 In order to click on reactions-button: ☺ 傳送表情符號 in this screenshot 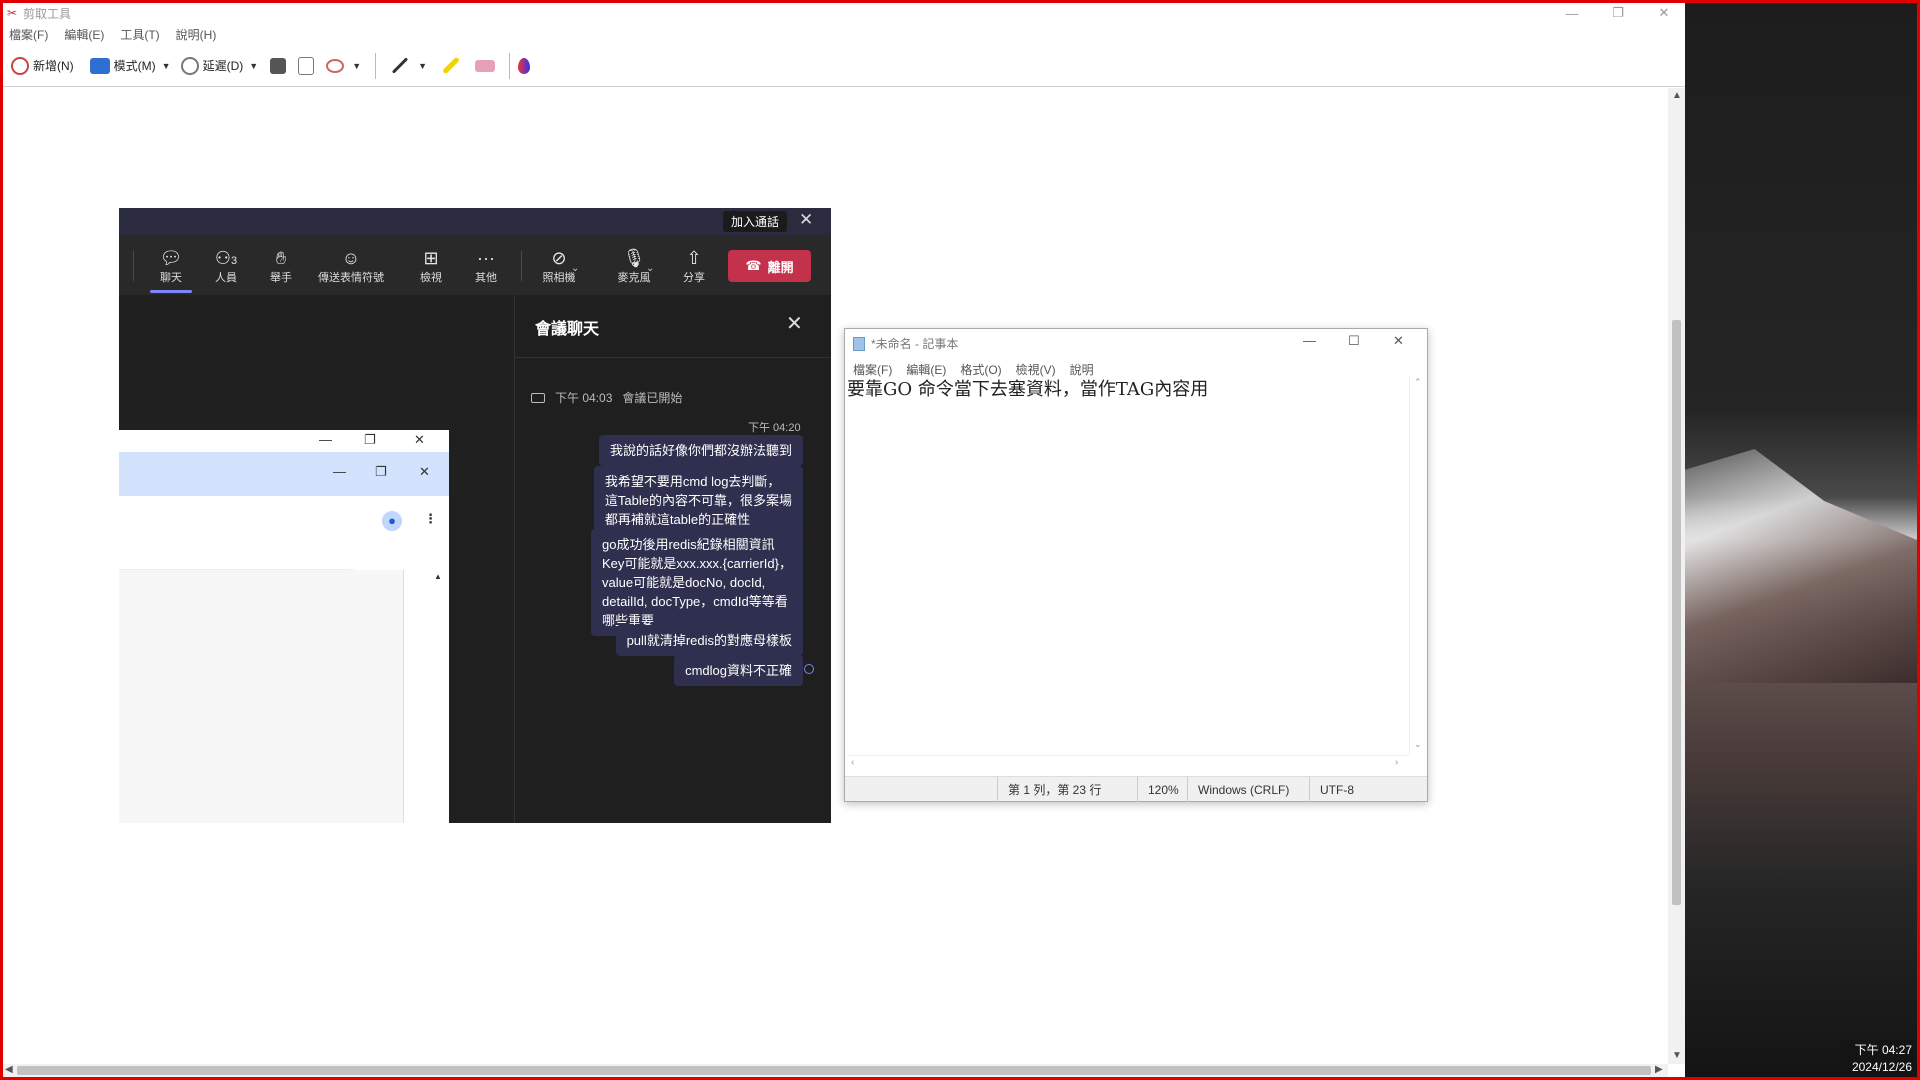, I will do `click(351, 266)`.